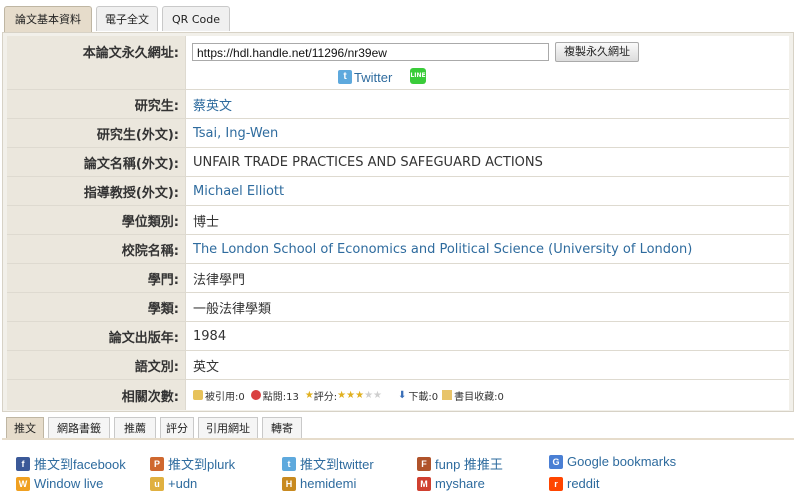 The width and height of the screenshot is (800, 503). I want to click on line-icon: LINE, so click(418, 76).